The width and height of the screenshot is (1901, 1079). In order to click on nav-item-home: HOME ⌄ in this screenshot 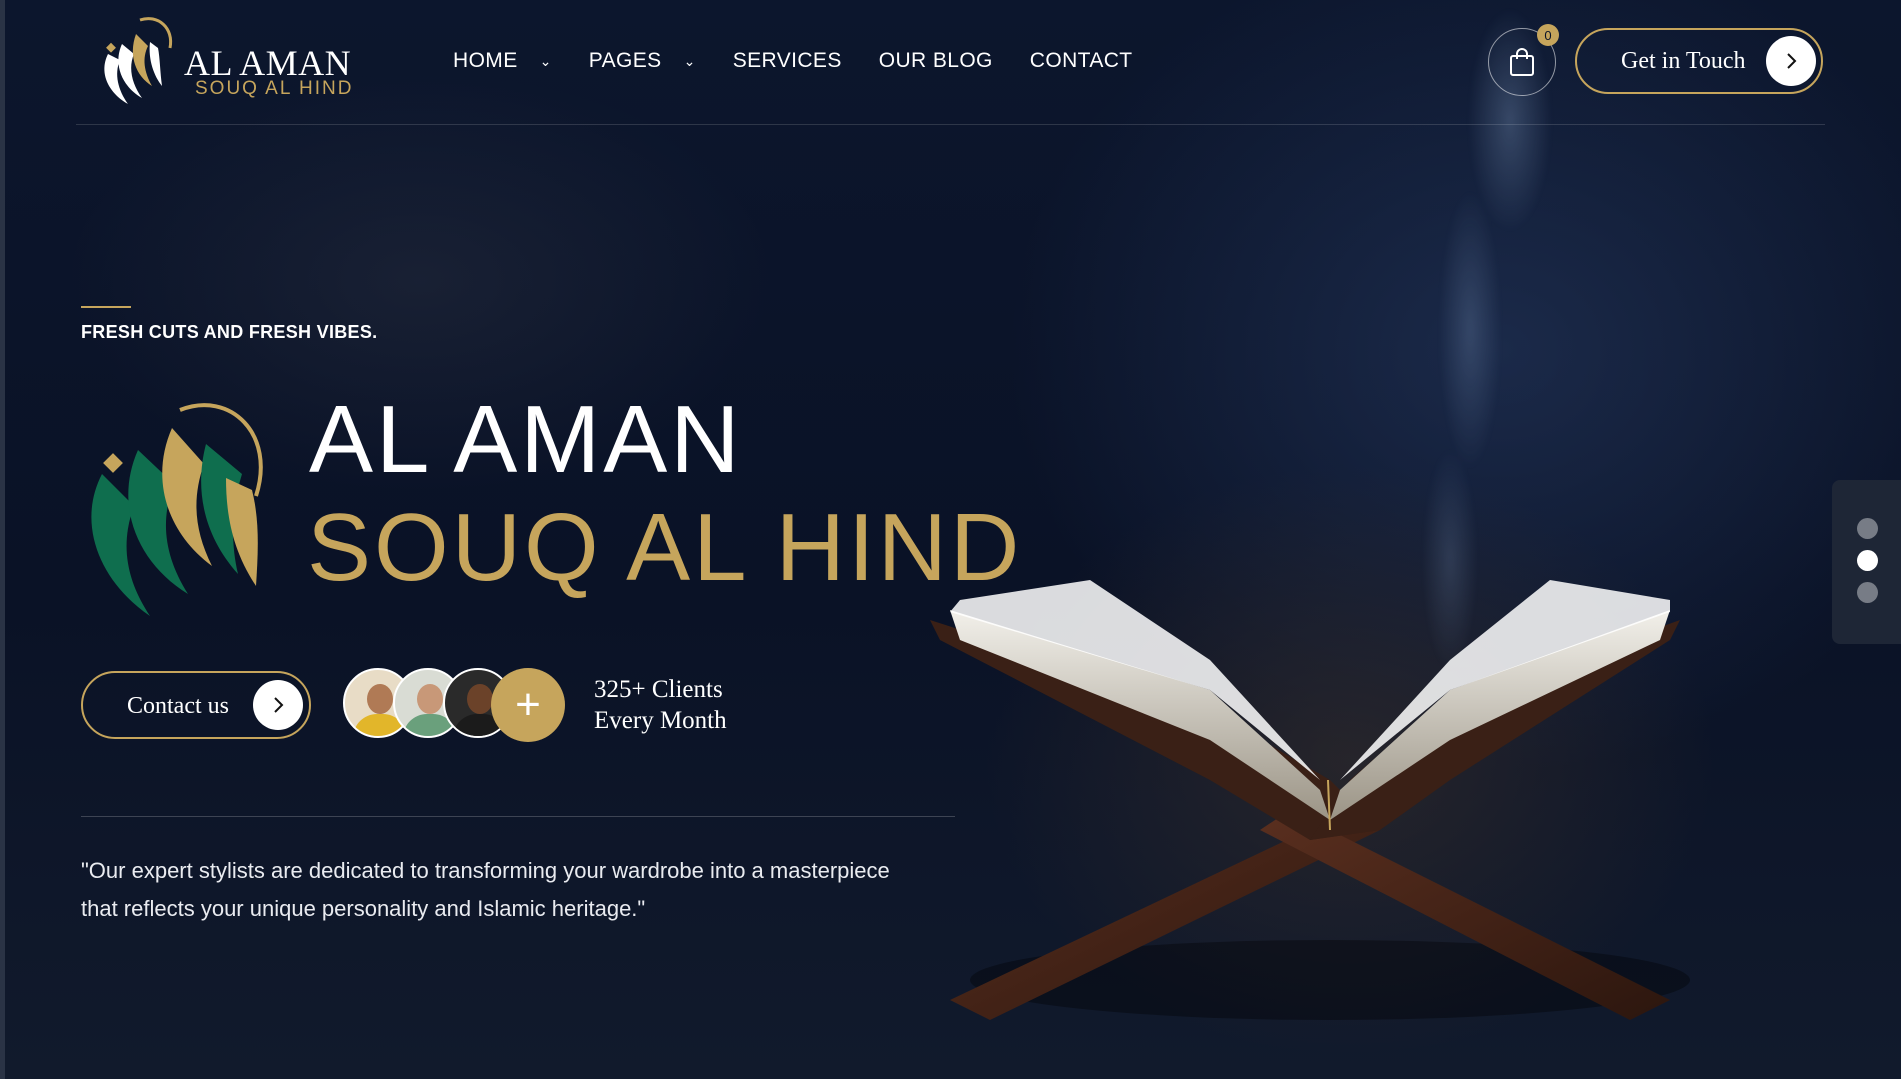, I will do `click(502, 61)`.